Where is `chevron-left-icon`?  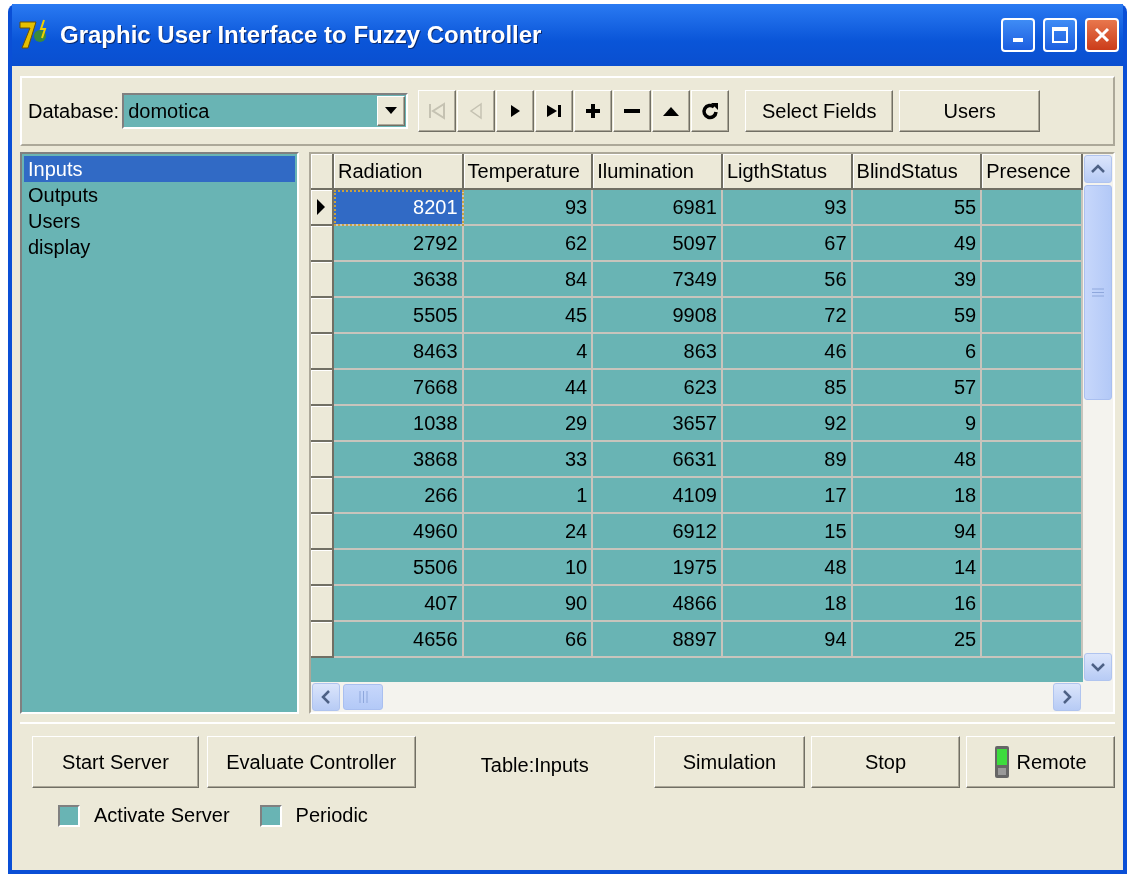 chevron-left-icon is located at coordinates (326, 697).